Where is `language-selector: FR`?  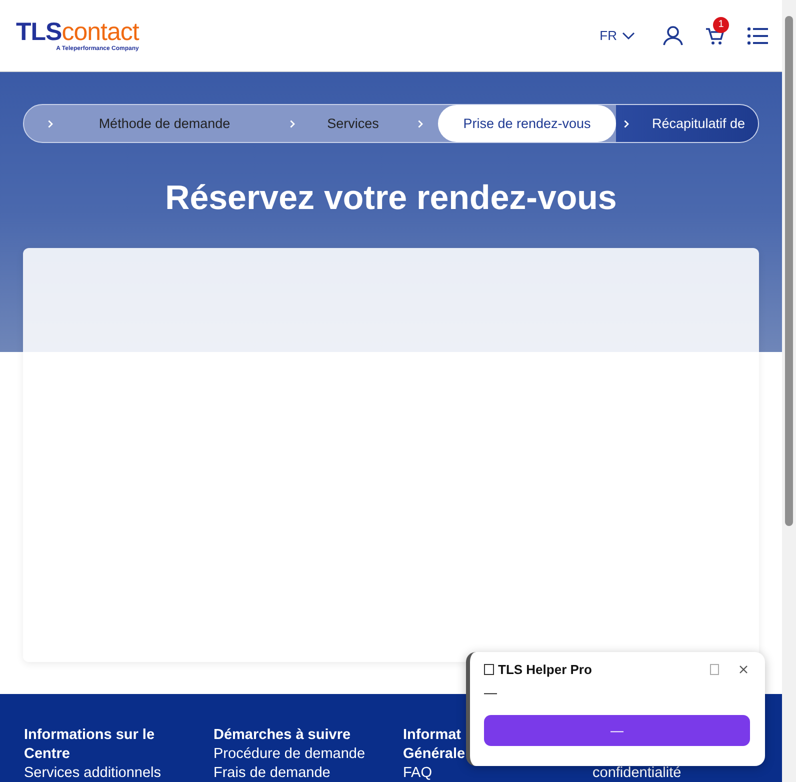 language-selector: FR is located at coordinates (617, 35).